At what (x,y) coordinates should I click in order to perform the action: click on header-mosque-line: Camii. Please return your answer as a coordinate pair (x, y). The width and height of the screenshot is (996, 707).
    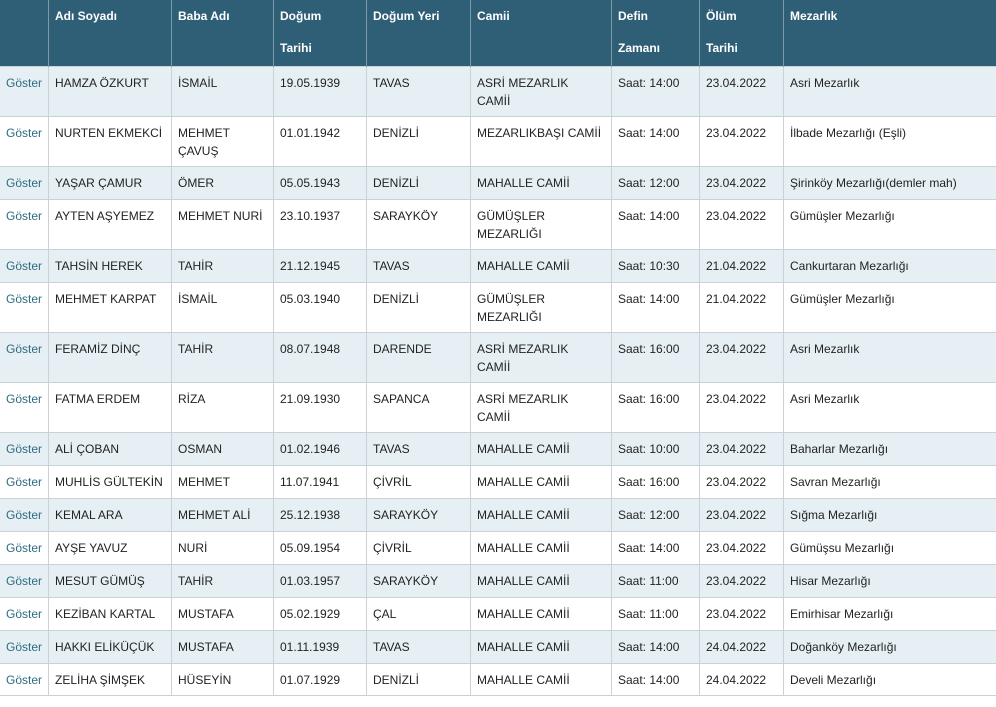
    Looking at the image, I should click on (493, 16).